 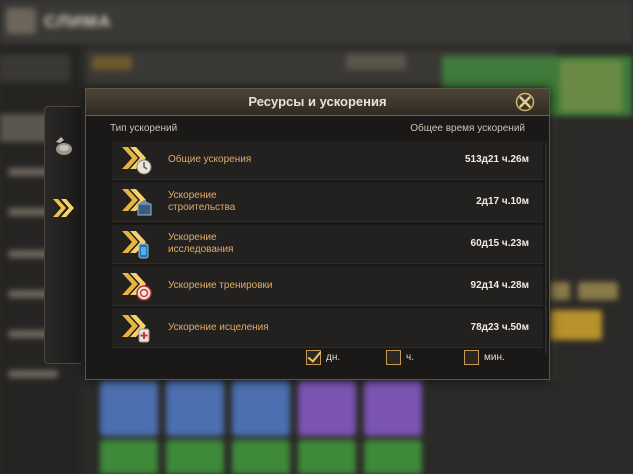 What do you see at coordinates (410, 357) in the screenshot?
I see `hours-label: ч.` at bounding box center [410, 357].